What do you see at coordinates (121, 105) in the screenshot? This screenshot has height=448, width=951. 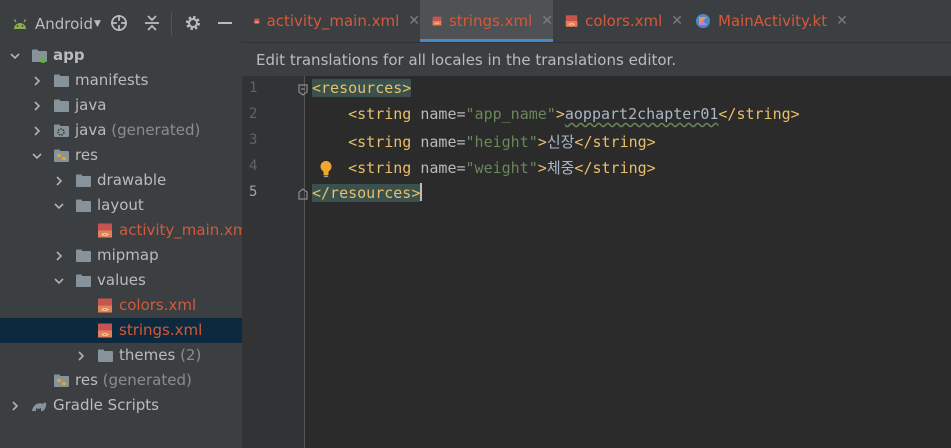 I see `tree-item: java` at bounding box center [121, 105].